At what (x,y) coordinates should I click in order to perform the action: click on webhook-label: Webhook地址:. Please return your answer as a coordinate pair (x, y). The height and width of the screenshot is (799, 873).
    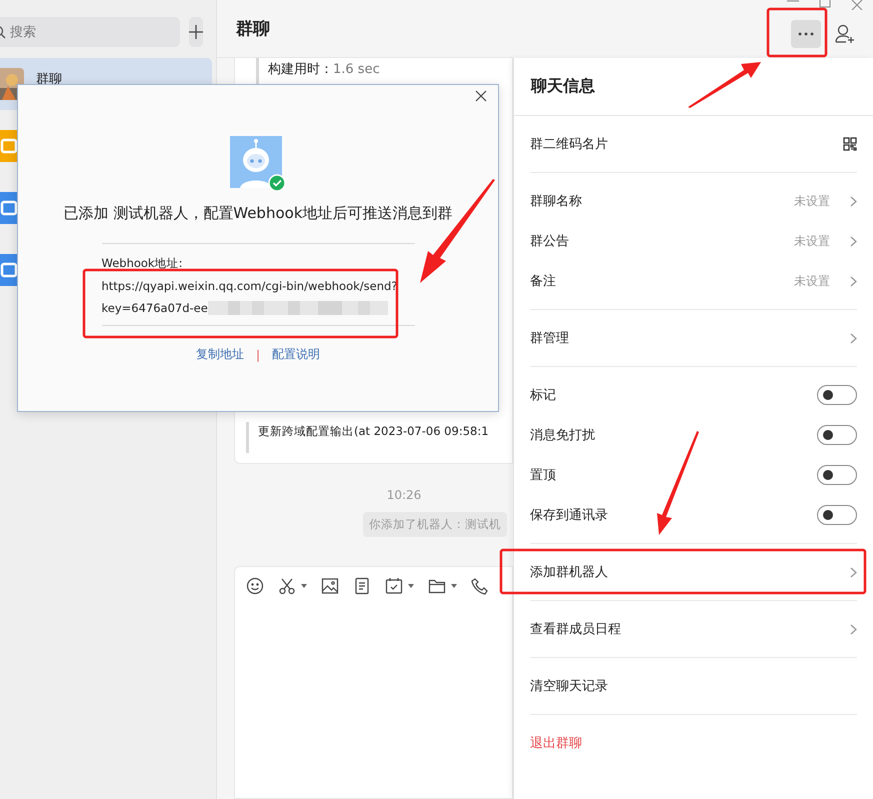
    Looking at the image, I should click on (143, 263).